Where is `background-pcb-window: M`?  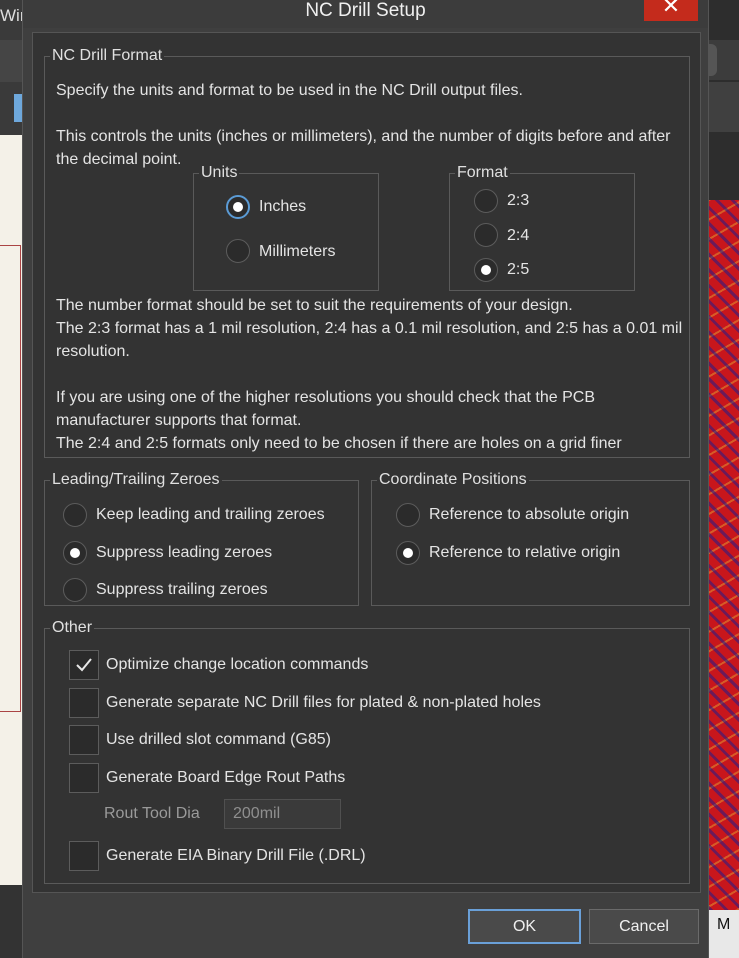
background-pcb-window: M is located at coordinates (724, 479).